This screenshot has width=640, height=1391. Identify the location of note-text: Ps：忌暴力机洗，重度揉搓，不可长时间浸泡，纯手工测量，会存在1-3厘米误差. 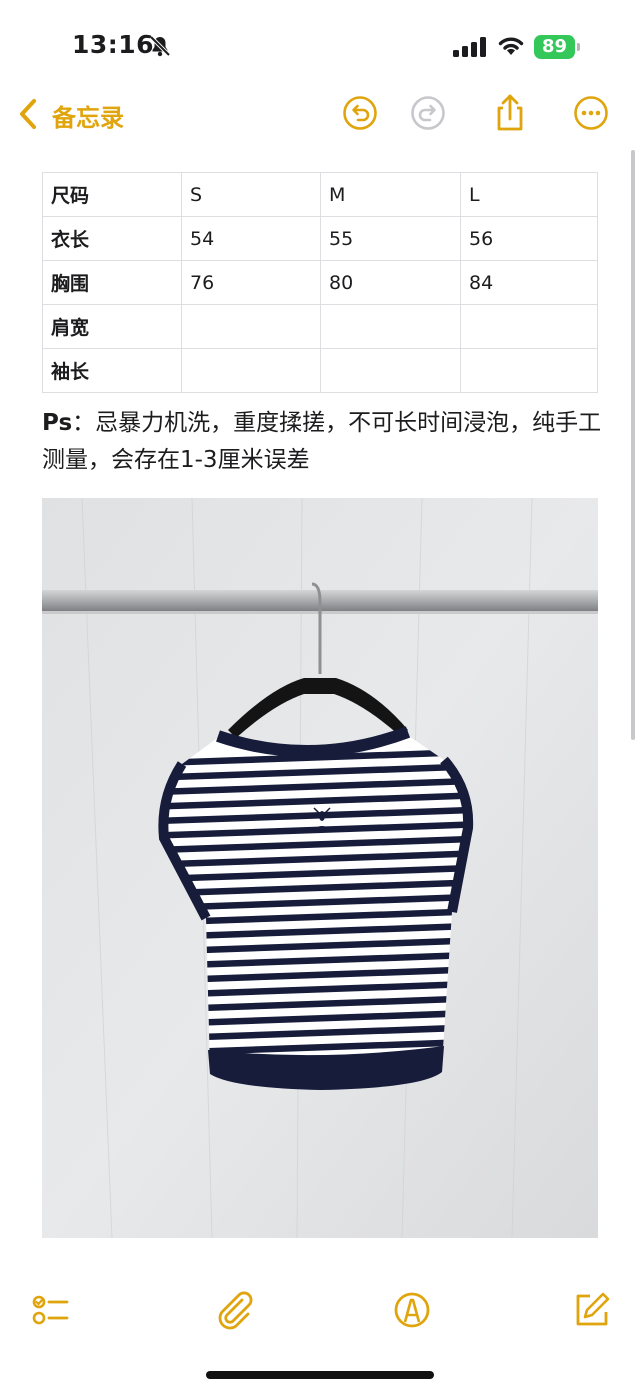
(322, 442).